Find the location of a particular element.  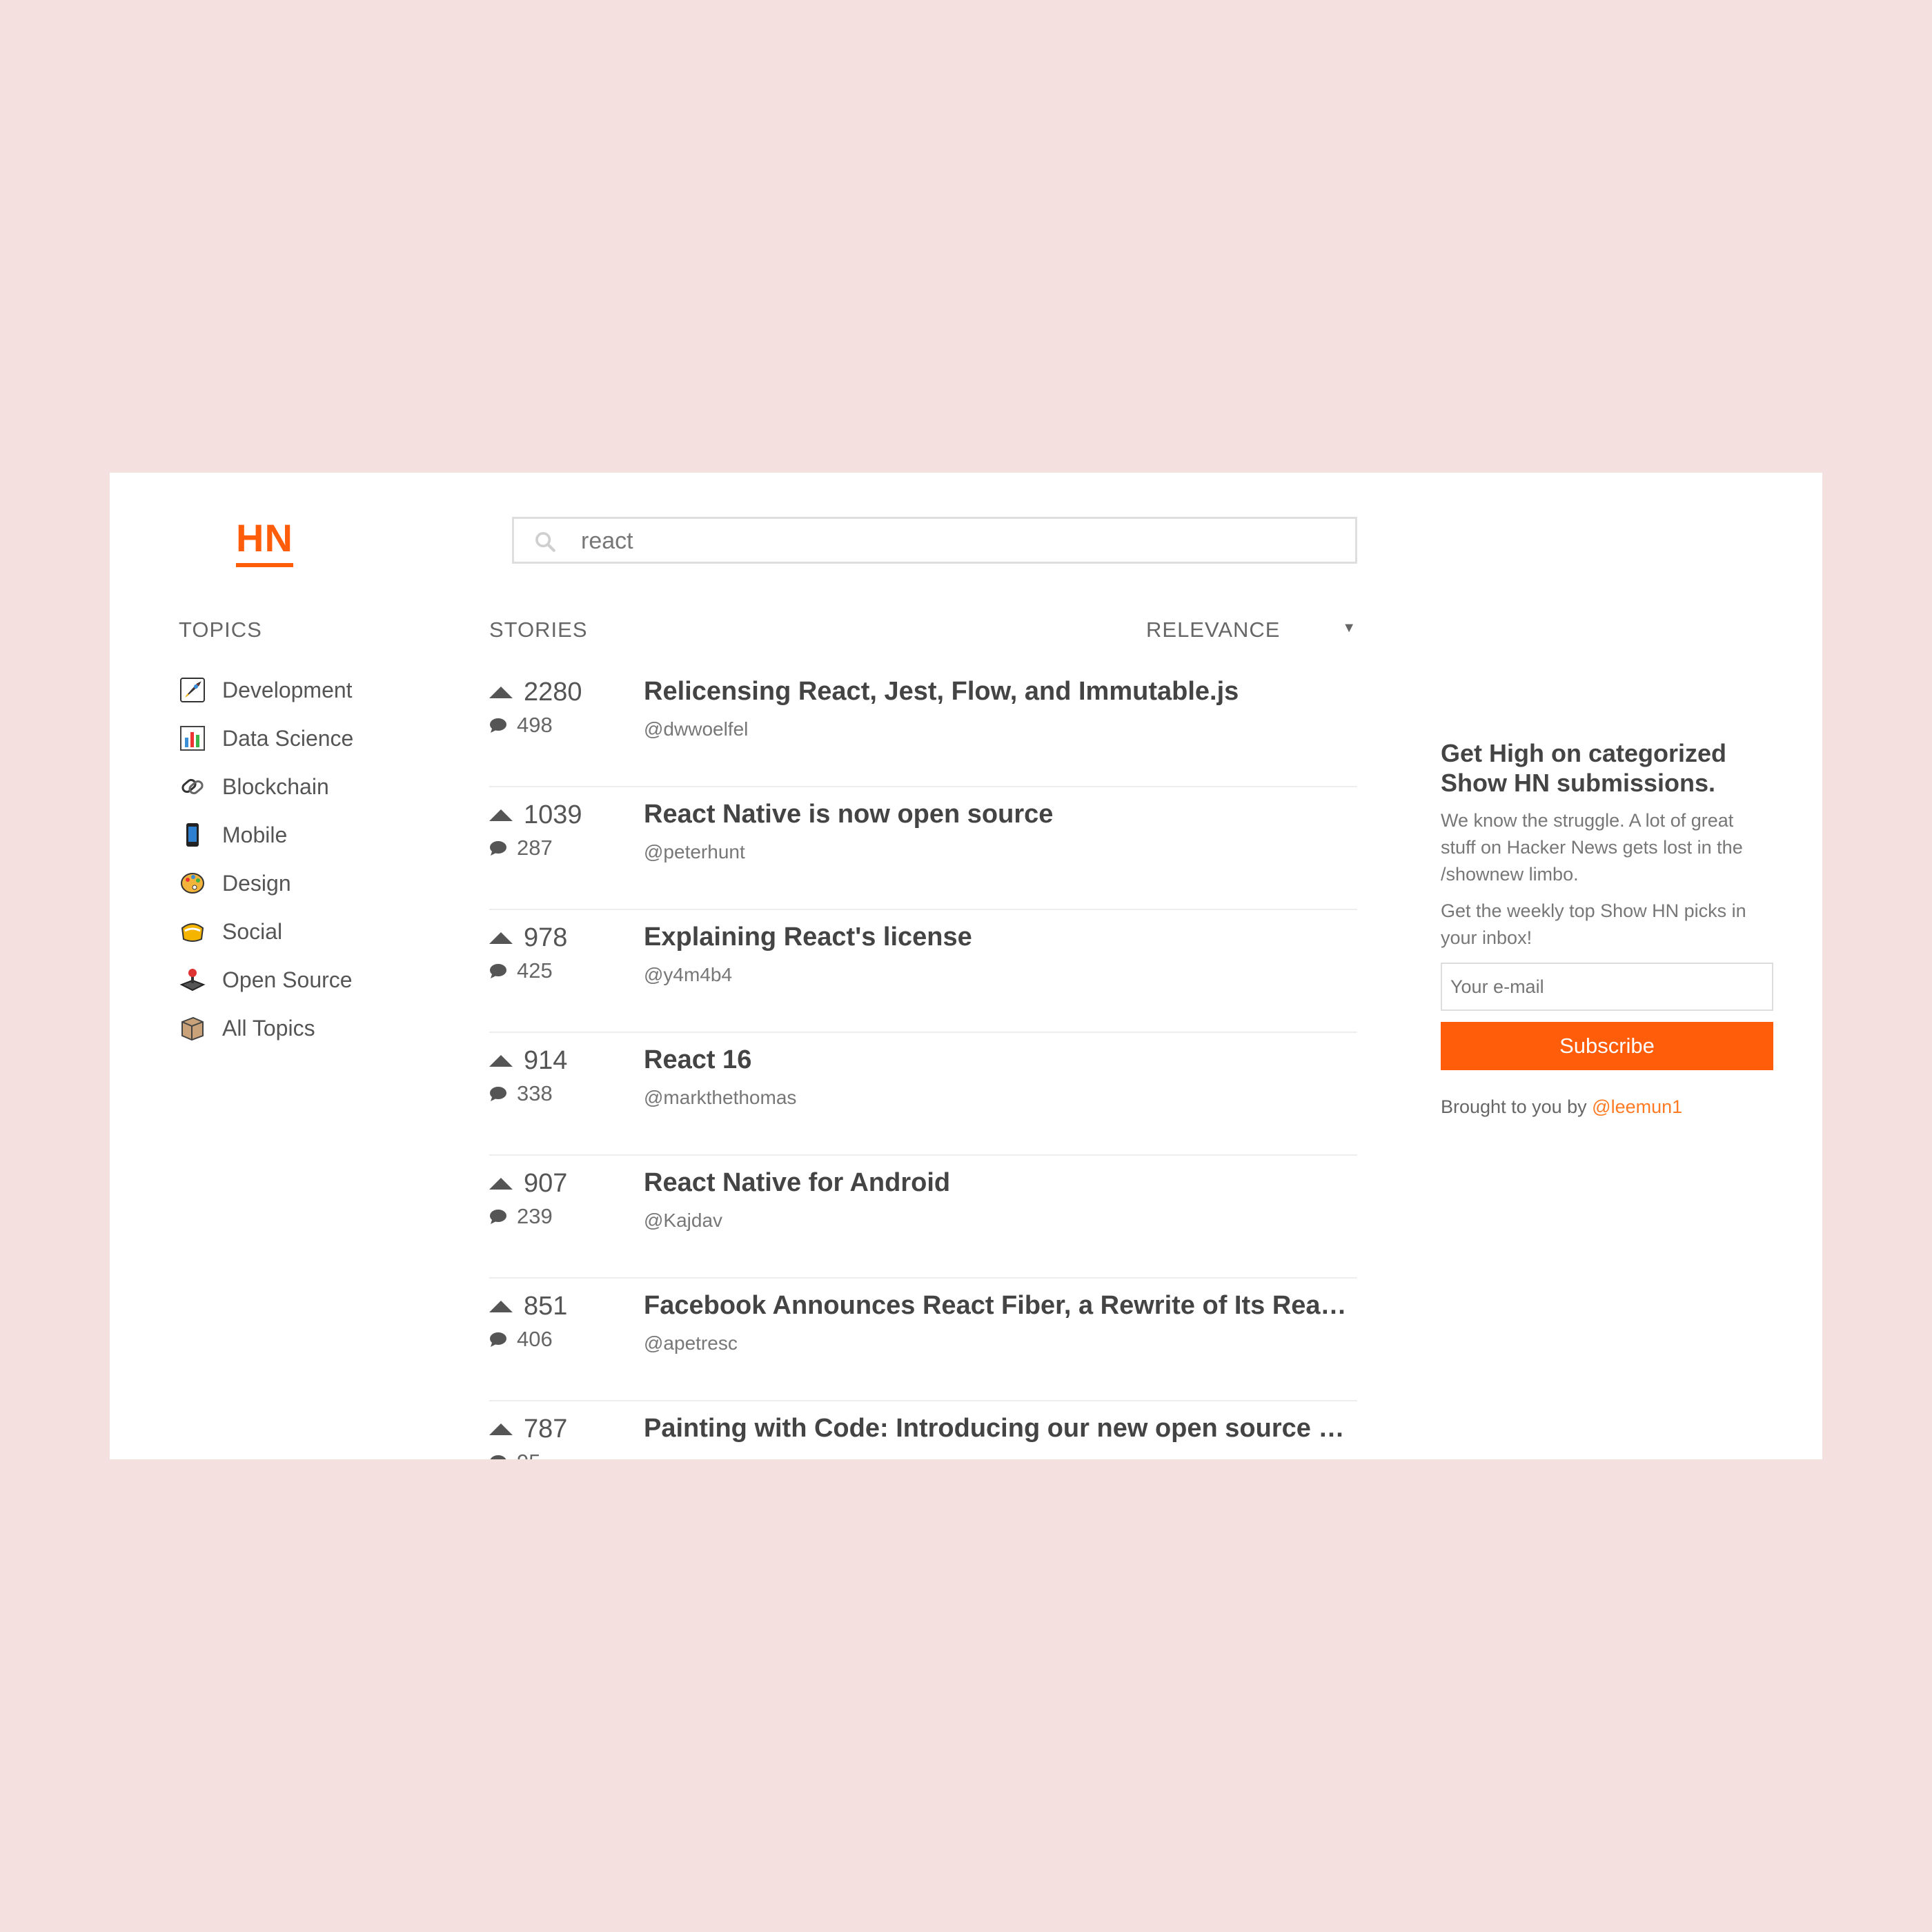

sidebar-item-open-source: Open Source is located at coordinates (266, 980).